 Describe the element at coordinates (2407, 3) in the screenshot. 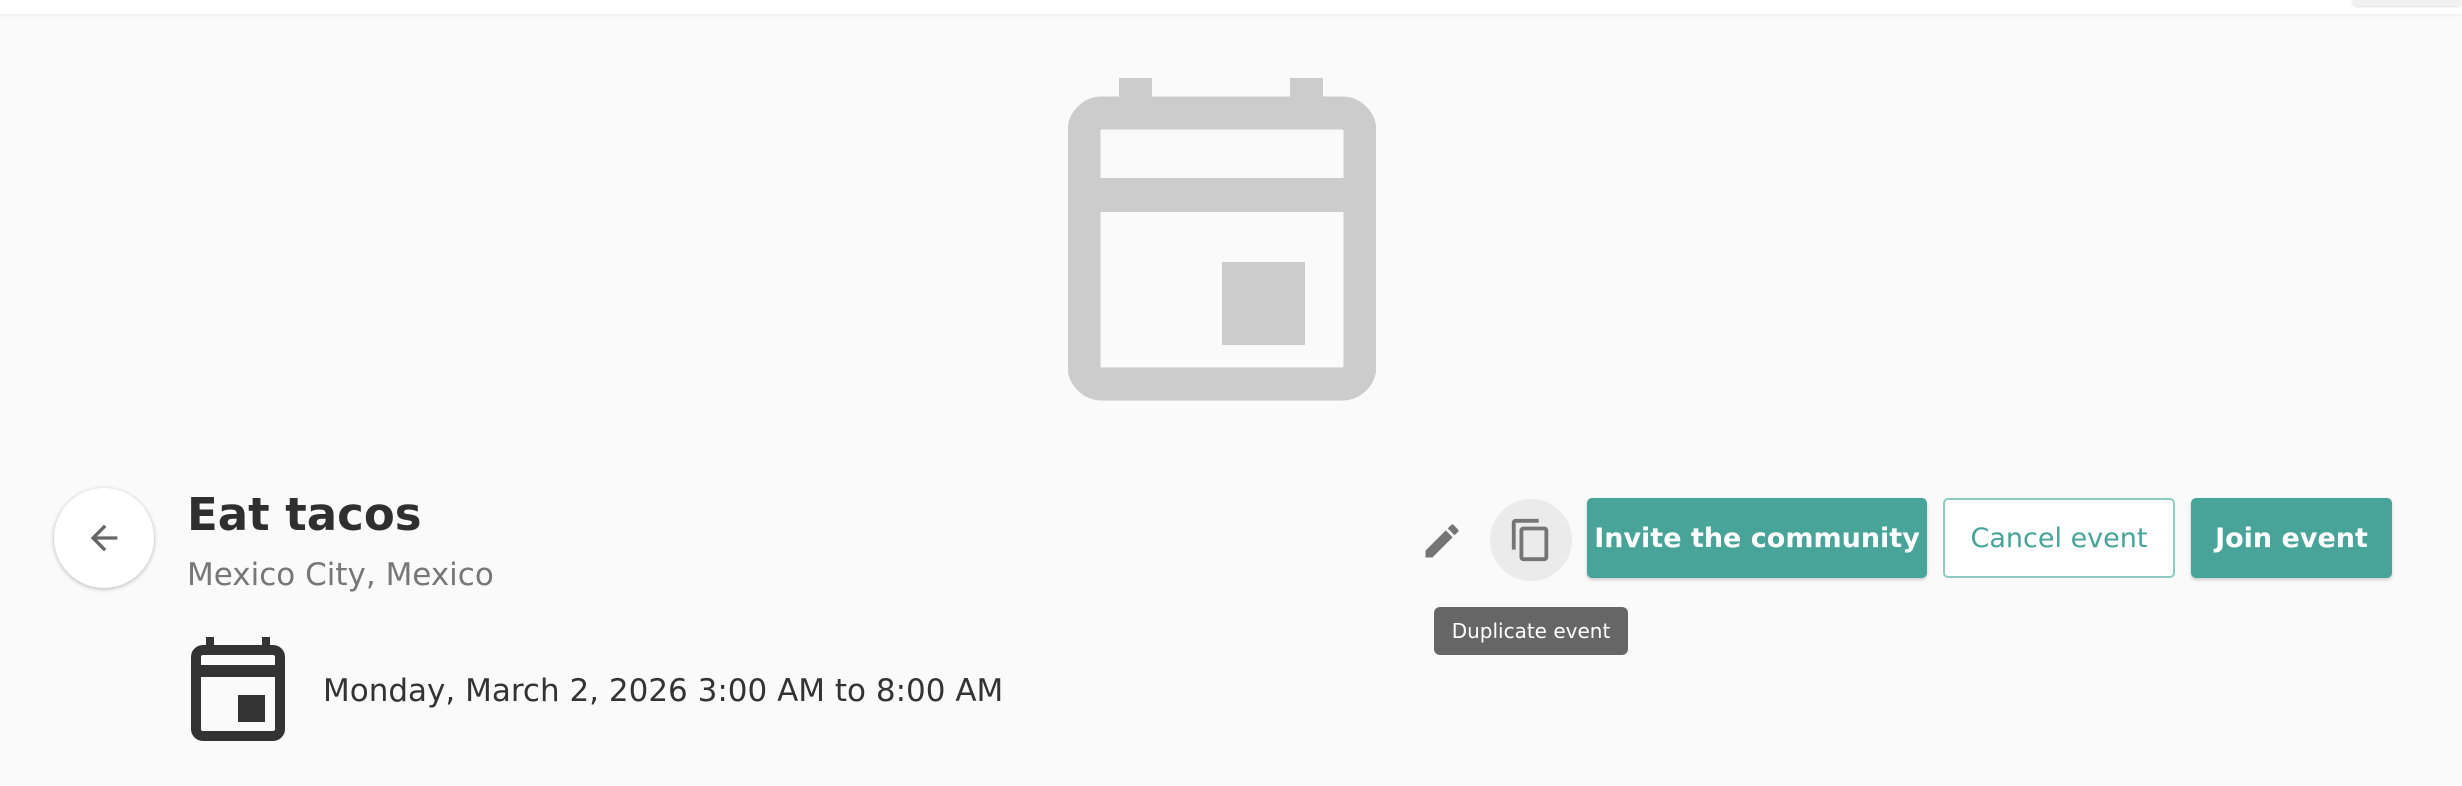

I see `top-bar-tab` at that location.